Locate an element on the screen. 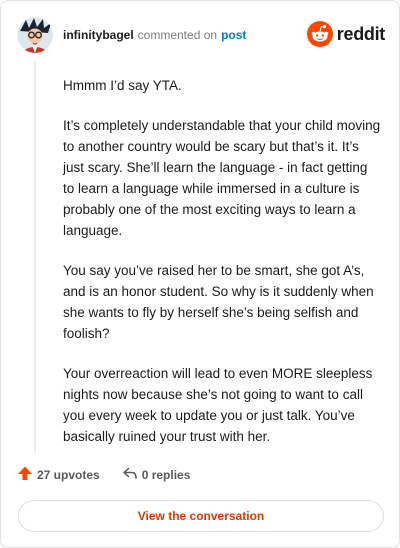 The image size is (400, 548). comment-actions: 27 upvotes 0 replies is located at coordinates (103, 474).